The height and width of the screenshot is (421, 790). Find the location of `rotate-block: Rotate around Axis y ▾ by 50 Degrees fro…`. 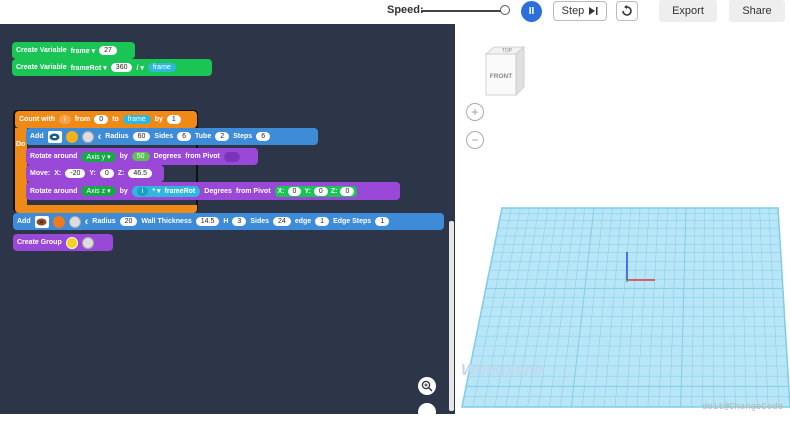

rotate-block: Rotate around Axis y ▾ by 50 Degrees fro… is located at coordinates (142, 156).